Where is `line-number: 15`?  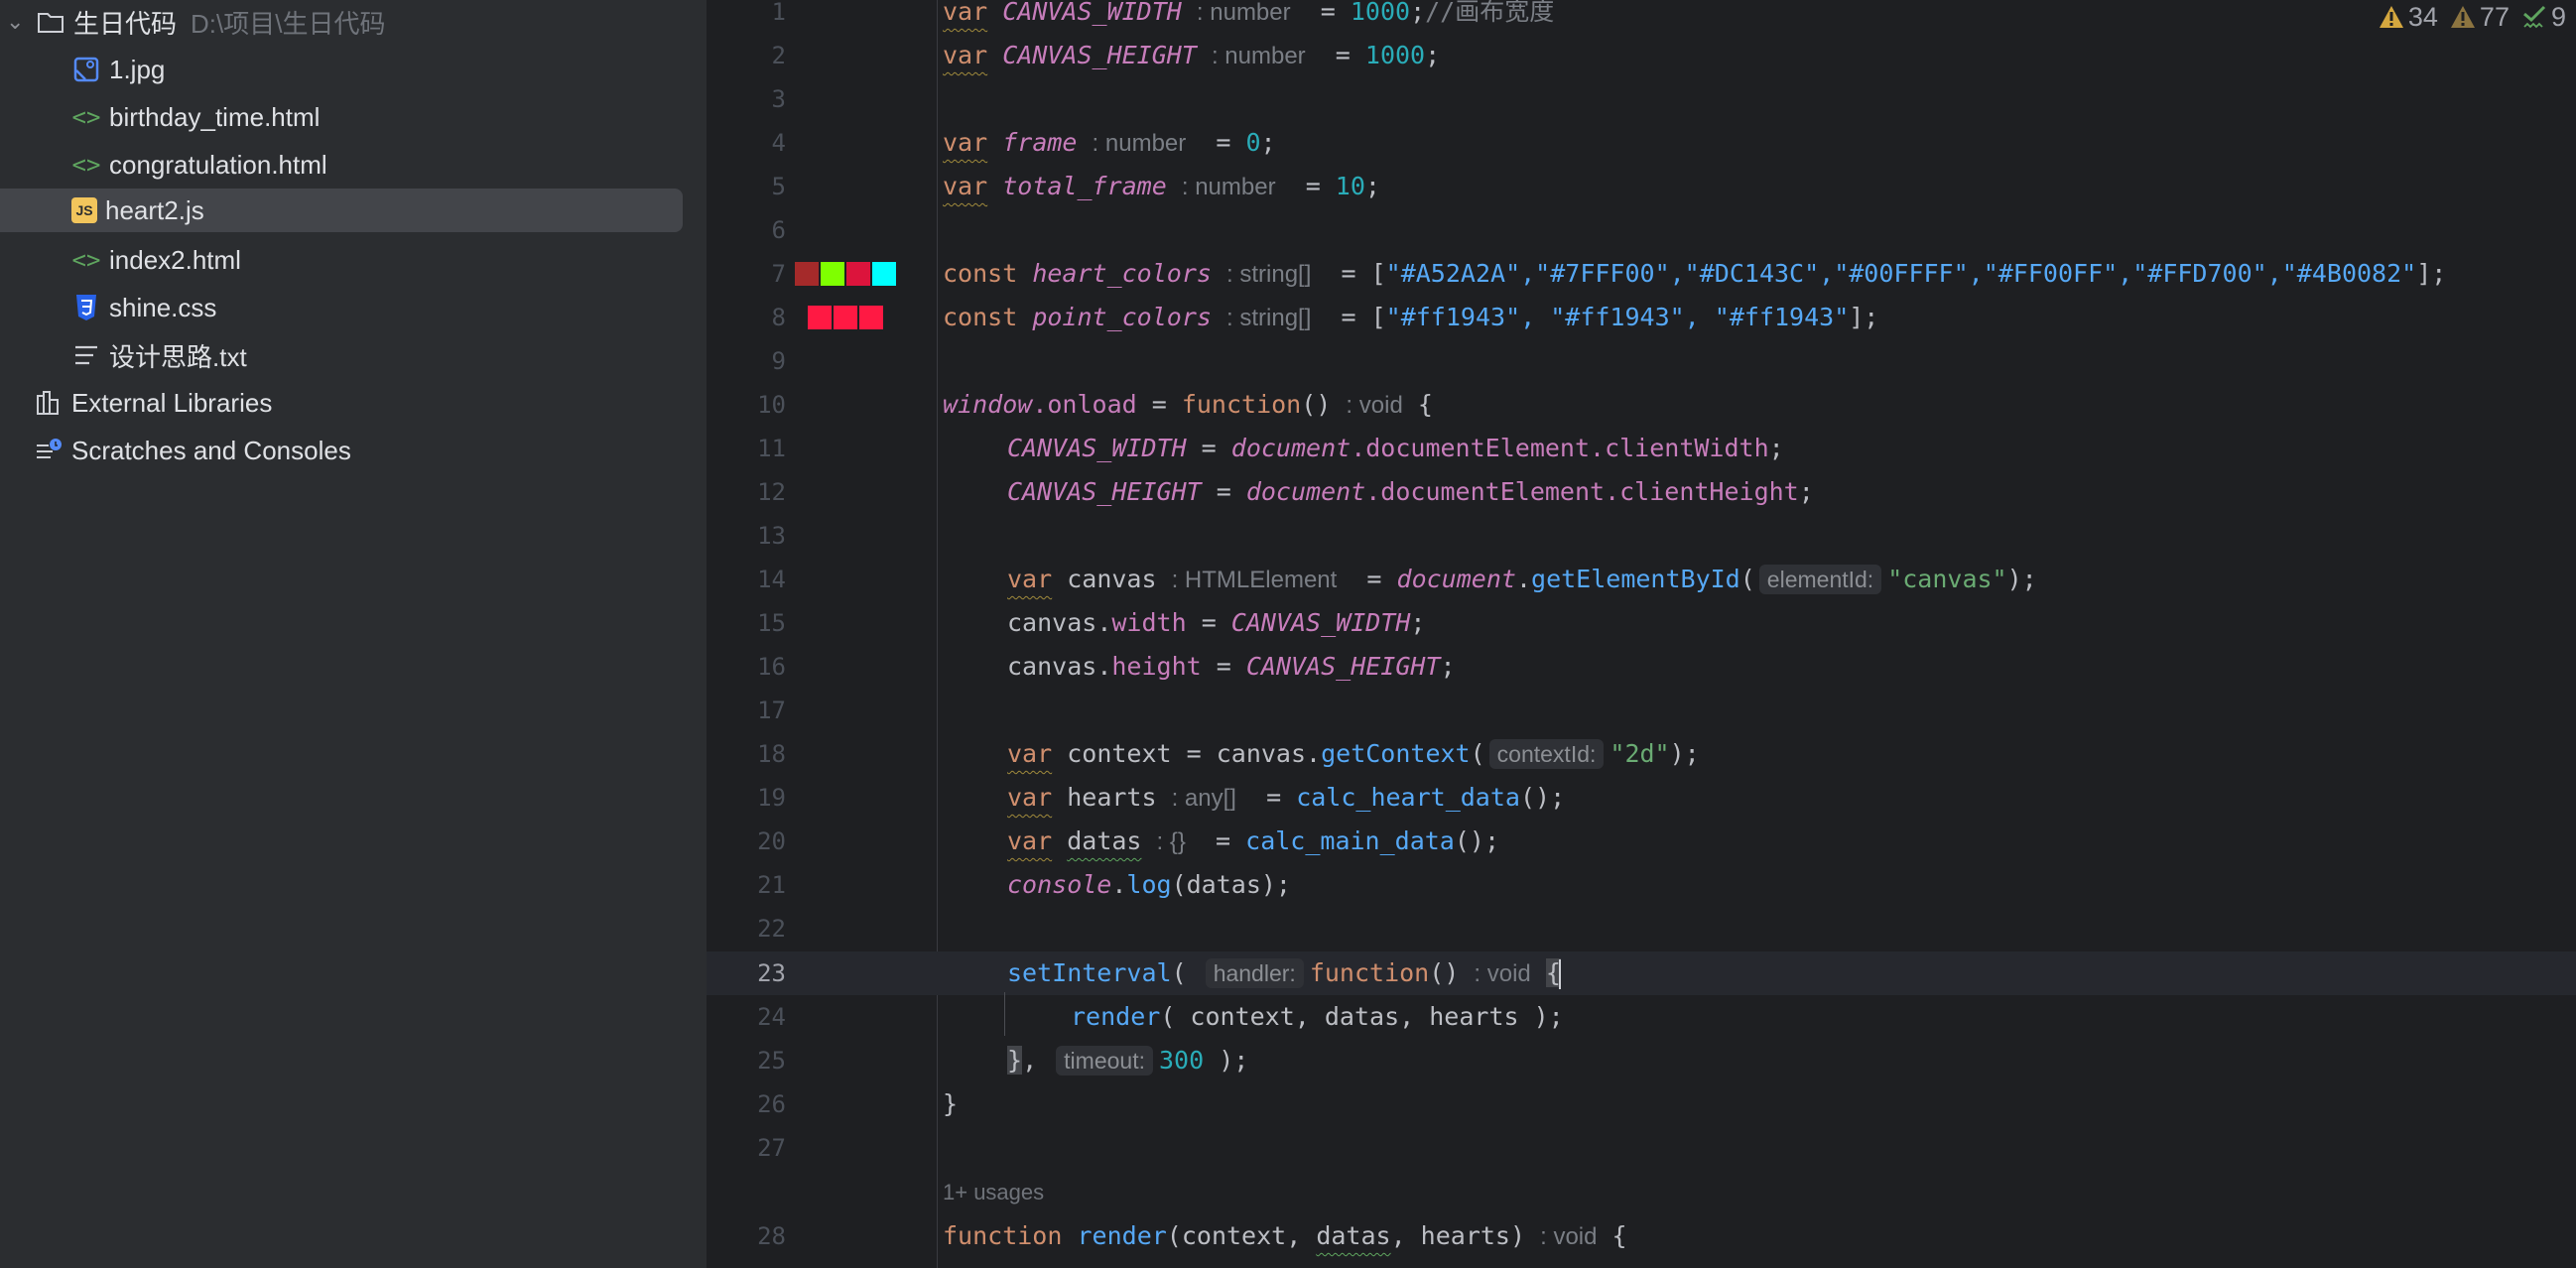
line-number: 15 is located at coordinates (747, 623).